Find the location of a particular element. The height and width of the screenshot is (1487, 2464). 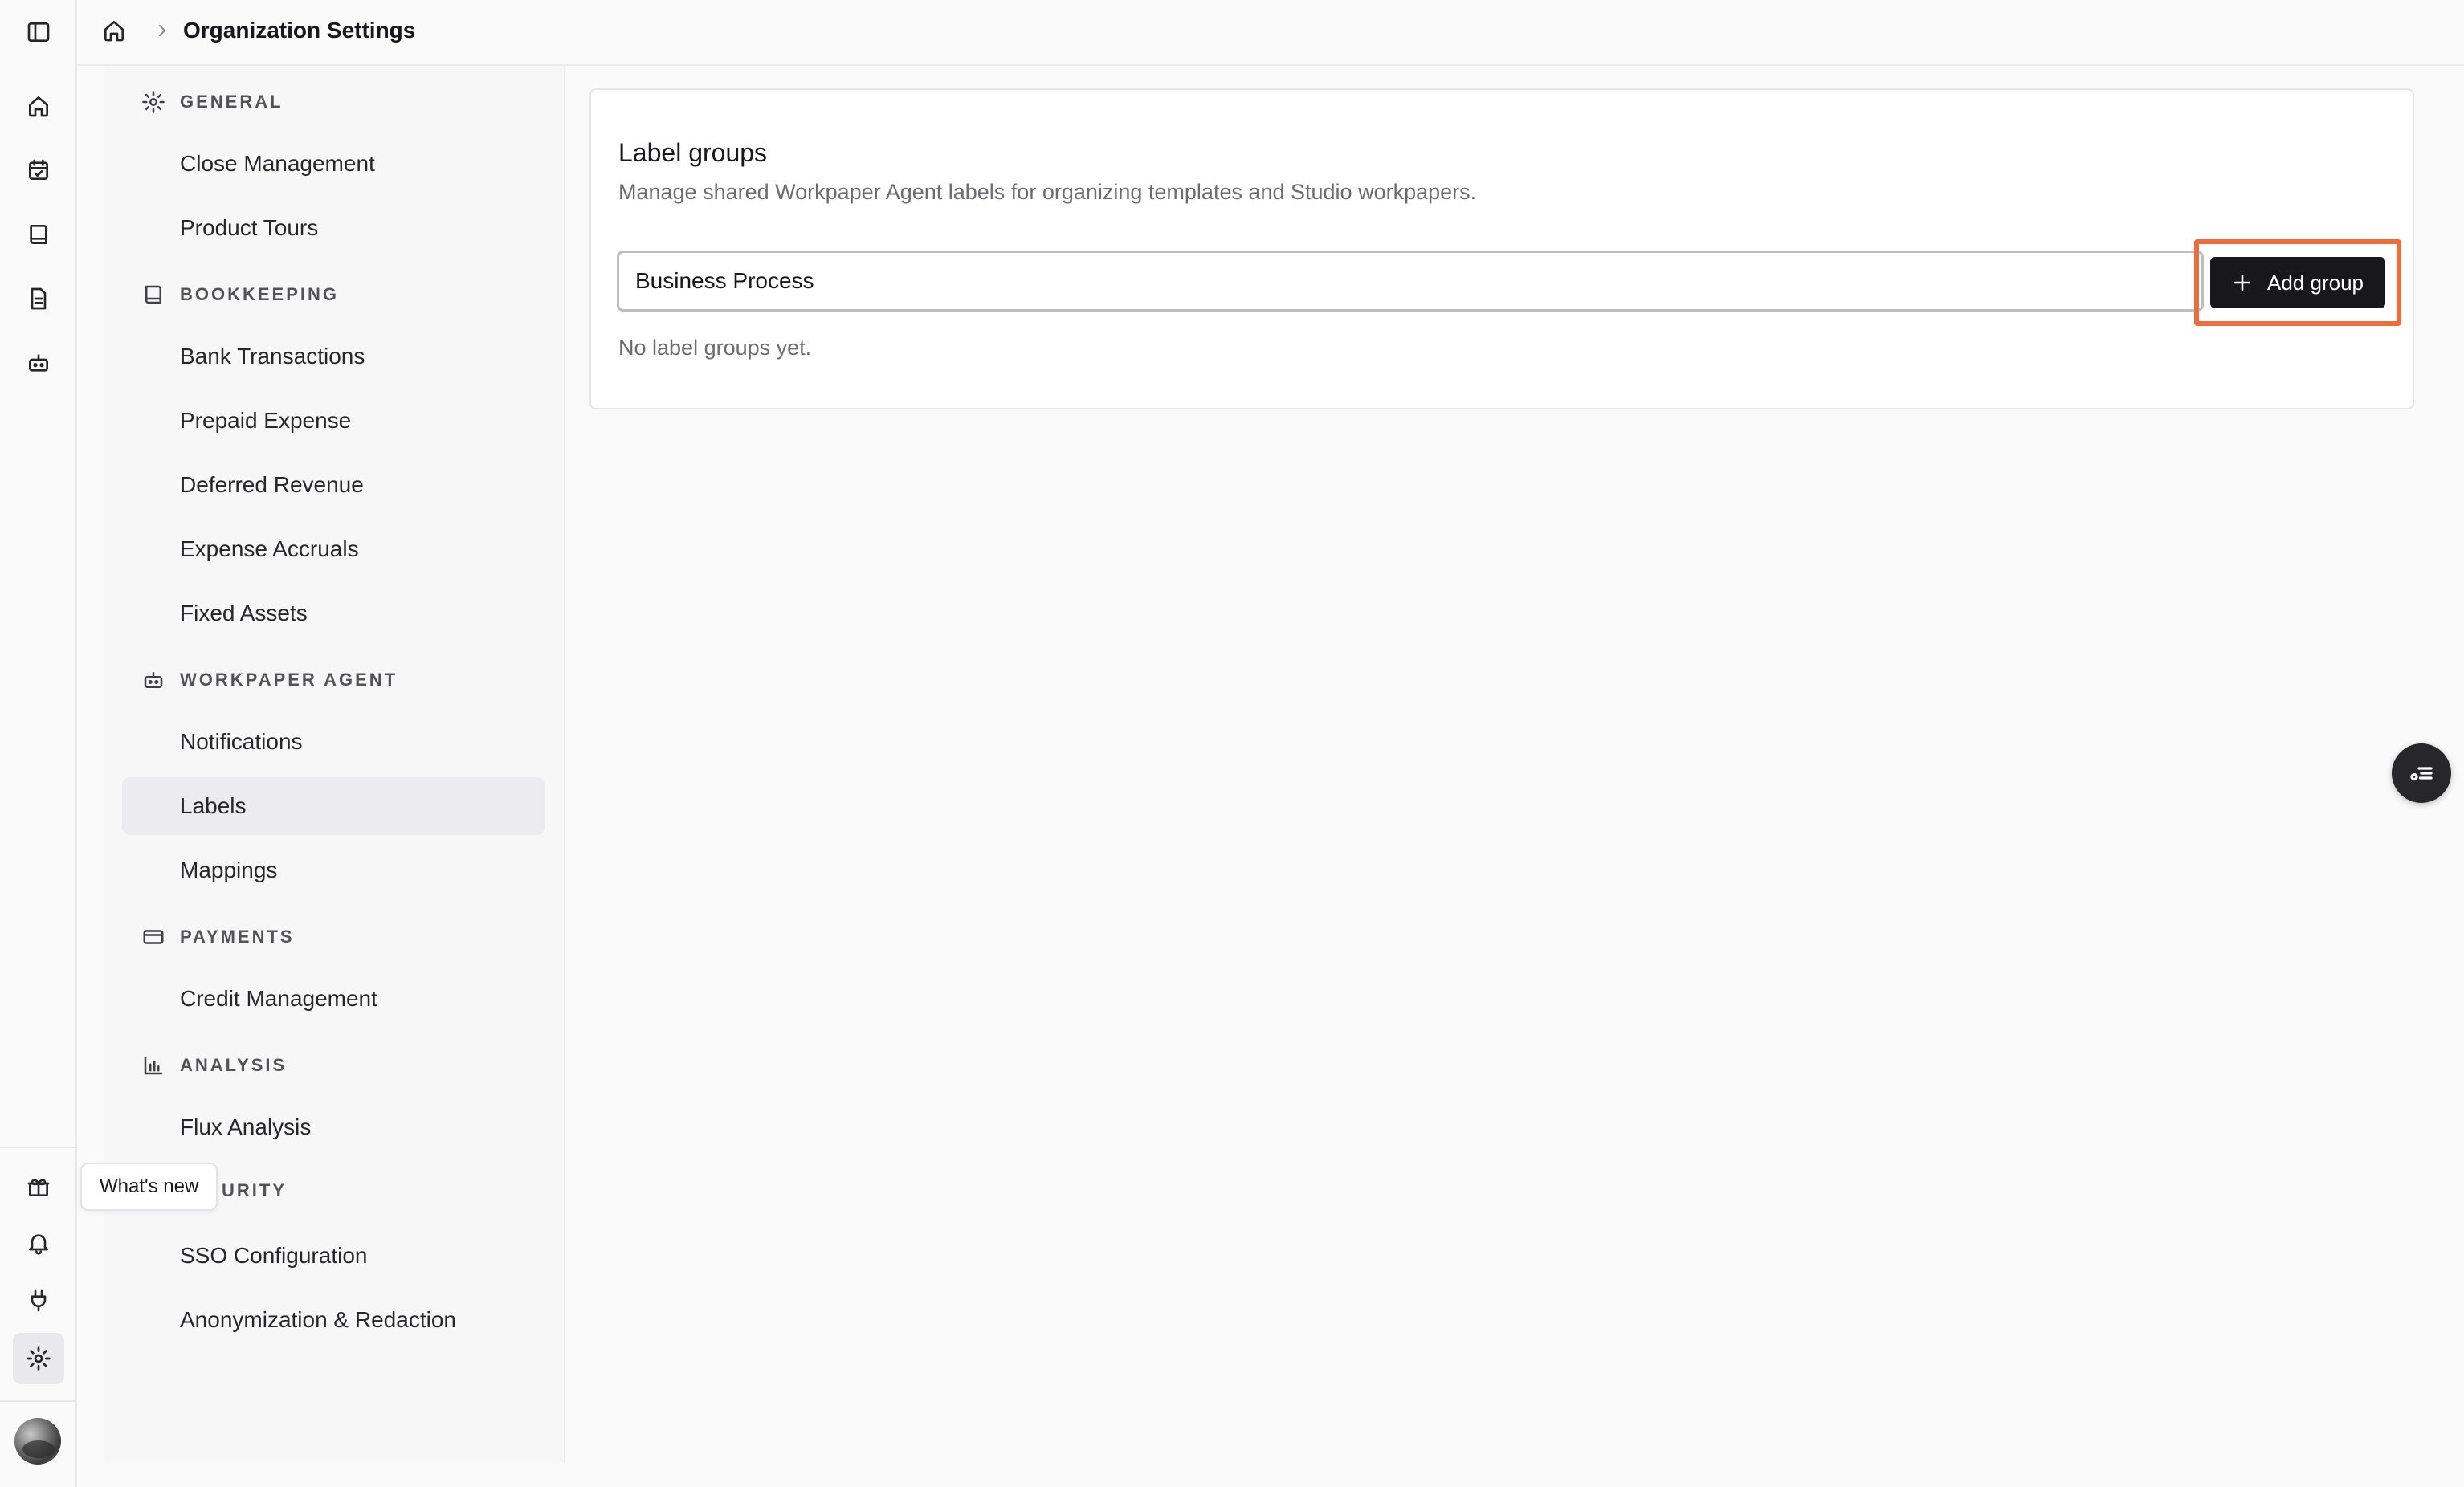

add-group-button: Add group is located at coordinates (2297, 283).